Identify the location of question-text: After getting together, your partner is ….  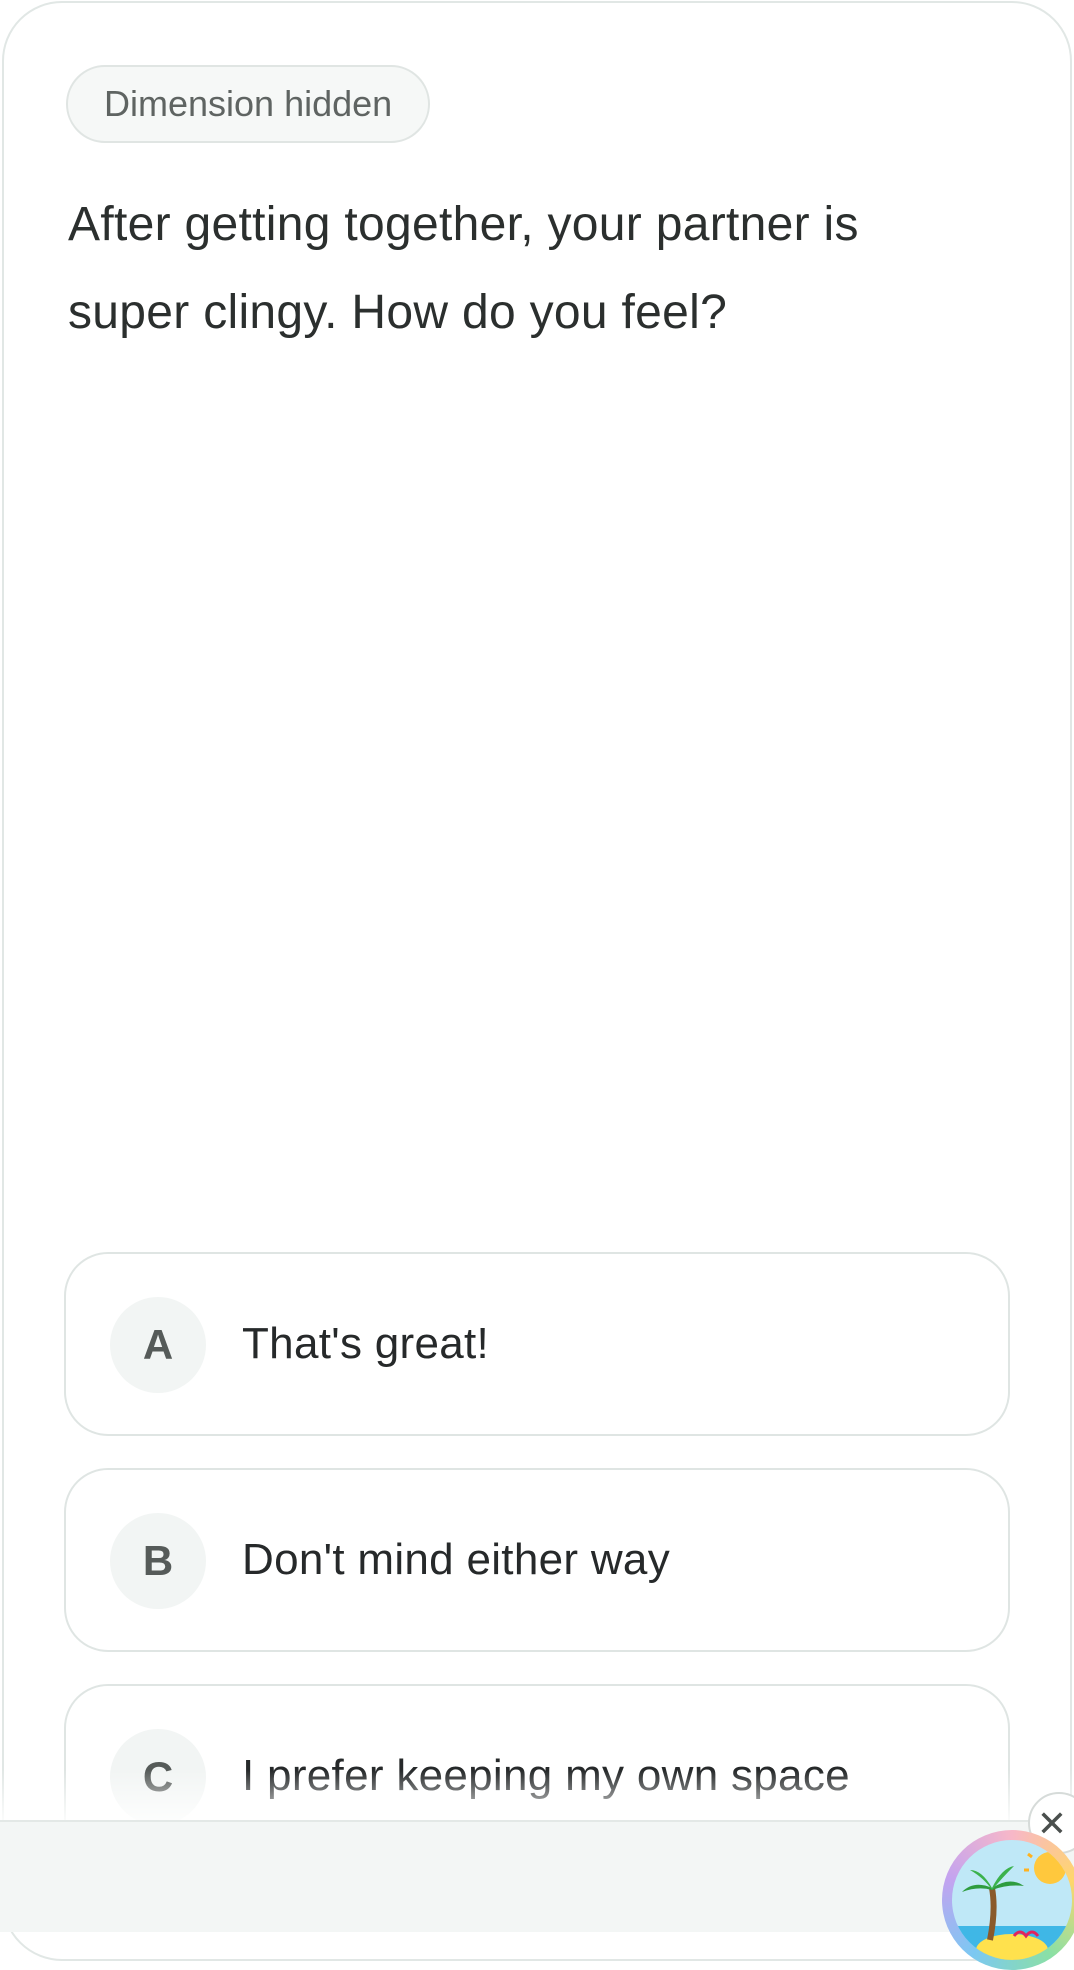
(463, 268).